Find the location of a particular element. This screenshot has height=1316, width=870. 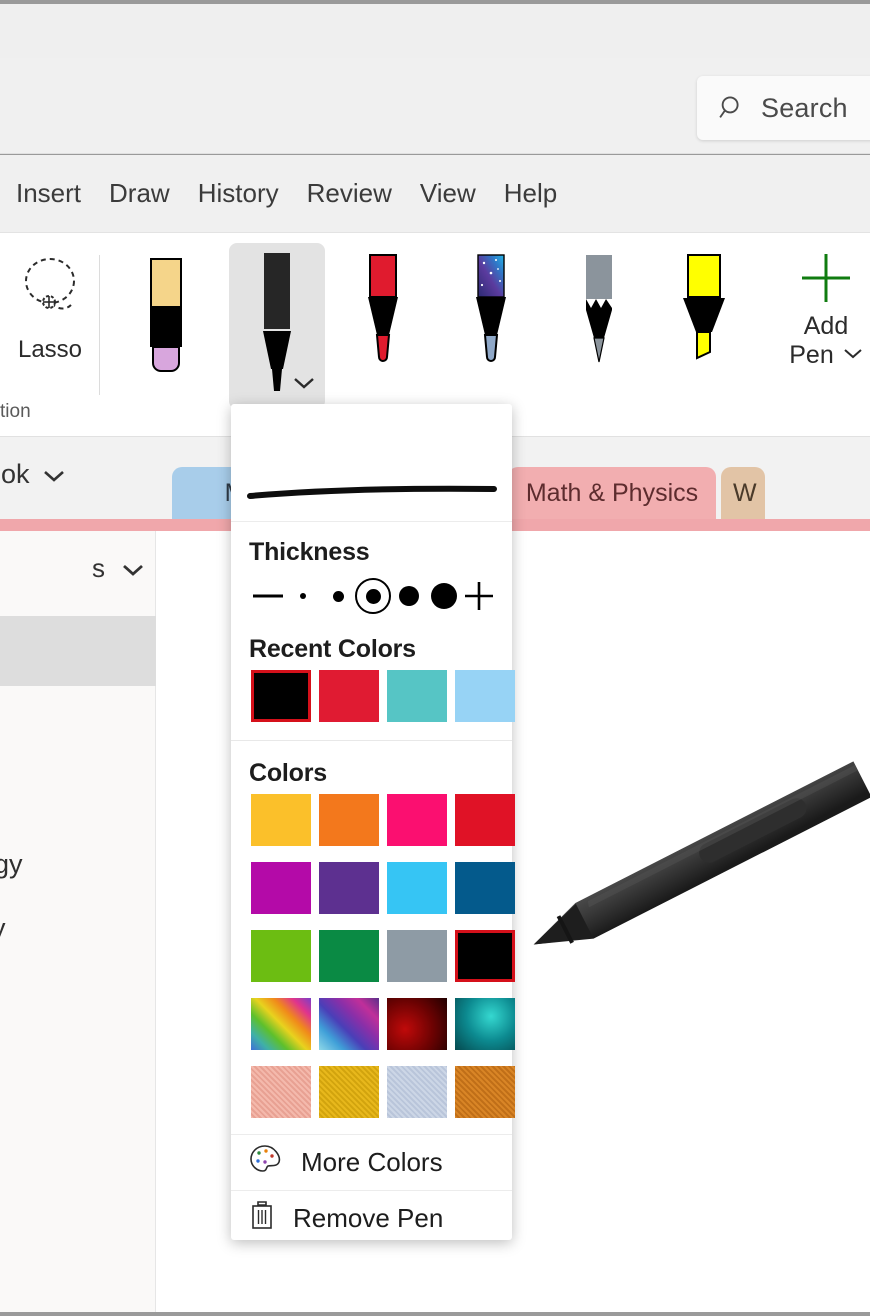

thickness-line-option is located at coordinates (268, 596).